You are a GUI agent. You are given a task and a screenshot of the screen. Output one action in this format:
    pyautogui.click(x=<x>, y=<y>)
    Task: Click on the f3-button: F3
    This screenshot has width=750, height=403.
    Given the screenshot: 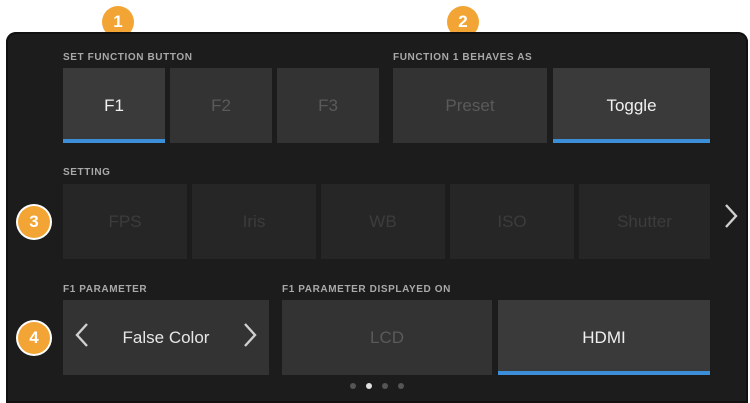 What is the action you would take?
    pyautogui.click(x=328, y=105)
    